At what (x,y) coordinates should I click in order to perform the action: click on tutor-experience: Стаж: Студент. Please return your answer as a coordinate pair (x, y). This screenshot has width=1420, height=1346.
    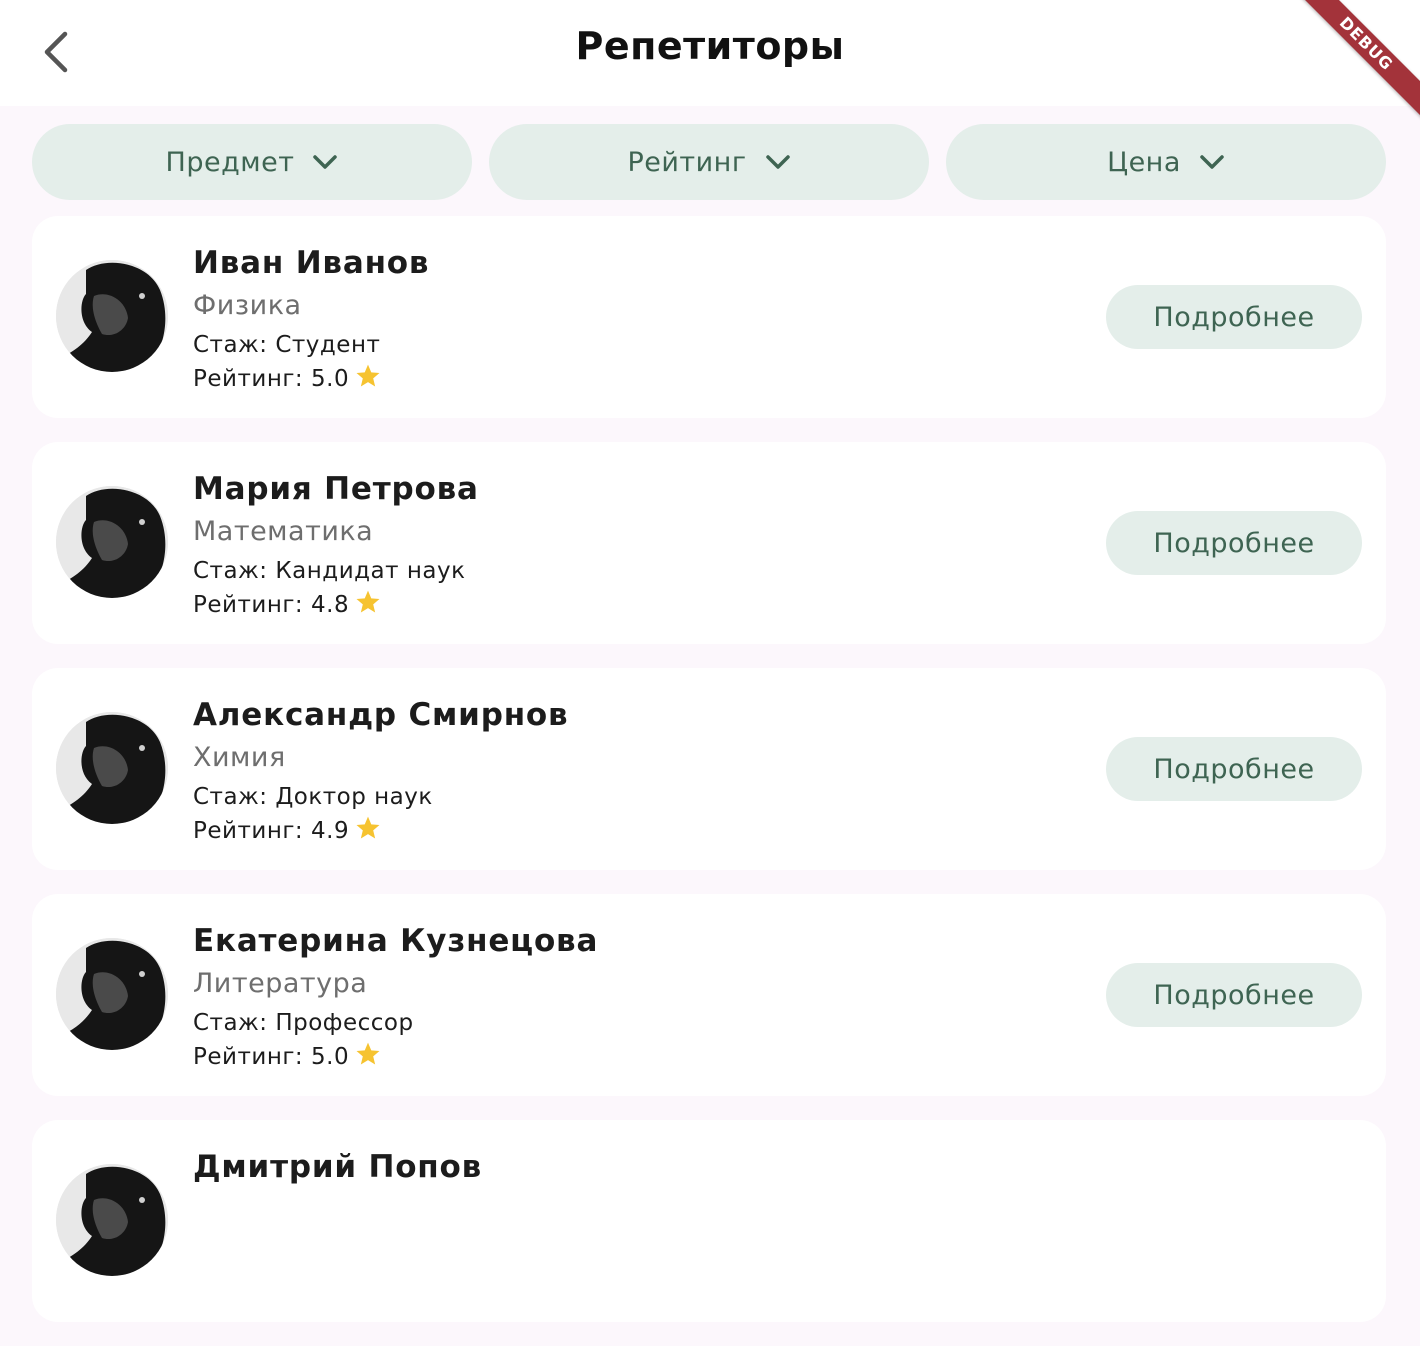
    Looking at the image, I should click on (287, 345).